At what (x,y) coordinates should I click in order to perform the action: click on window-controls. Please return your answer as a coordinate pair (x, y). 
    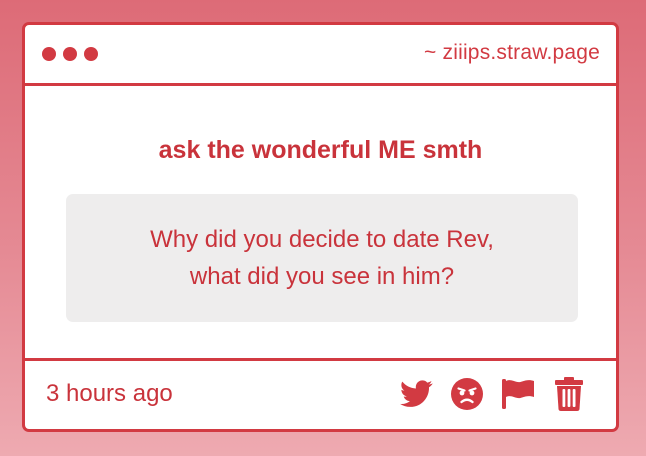
    Looking at the image, I should click on (70, 54).